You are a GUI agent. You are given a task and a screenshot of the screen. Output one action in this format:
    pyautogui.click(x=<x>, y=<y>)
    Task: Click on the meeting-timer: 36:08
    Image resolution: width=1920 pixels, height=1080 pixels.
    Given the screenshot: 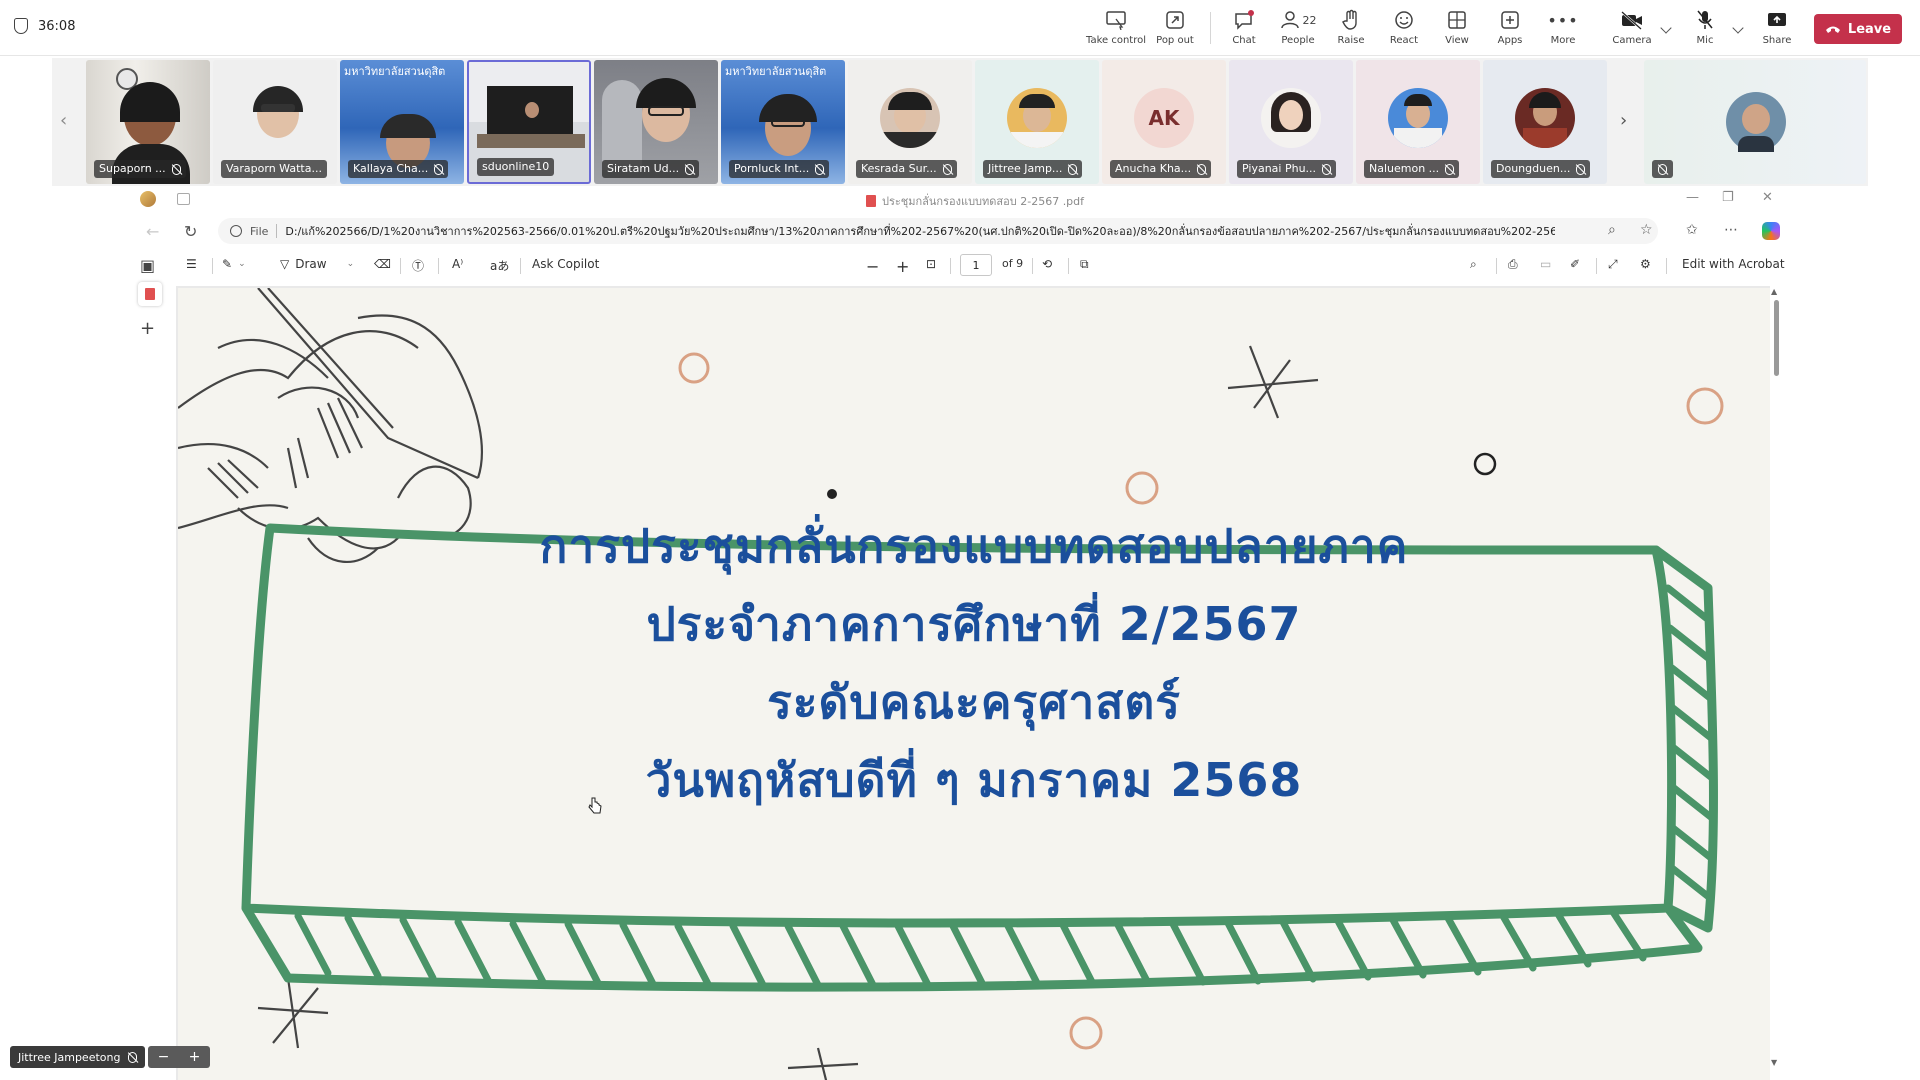 What is the action you would take?
    pyautogui.click(x=44, y=26)
    